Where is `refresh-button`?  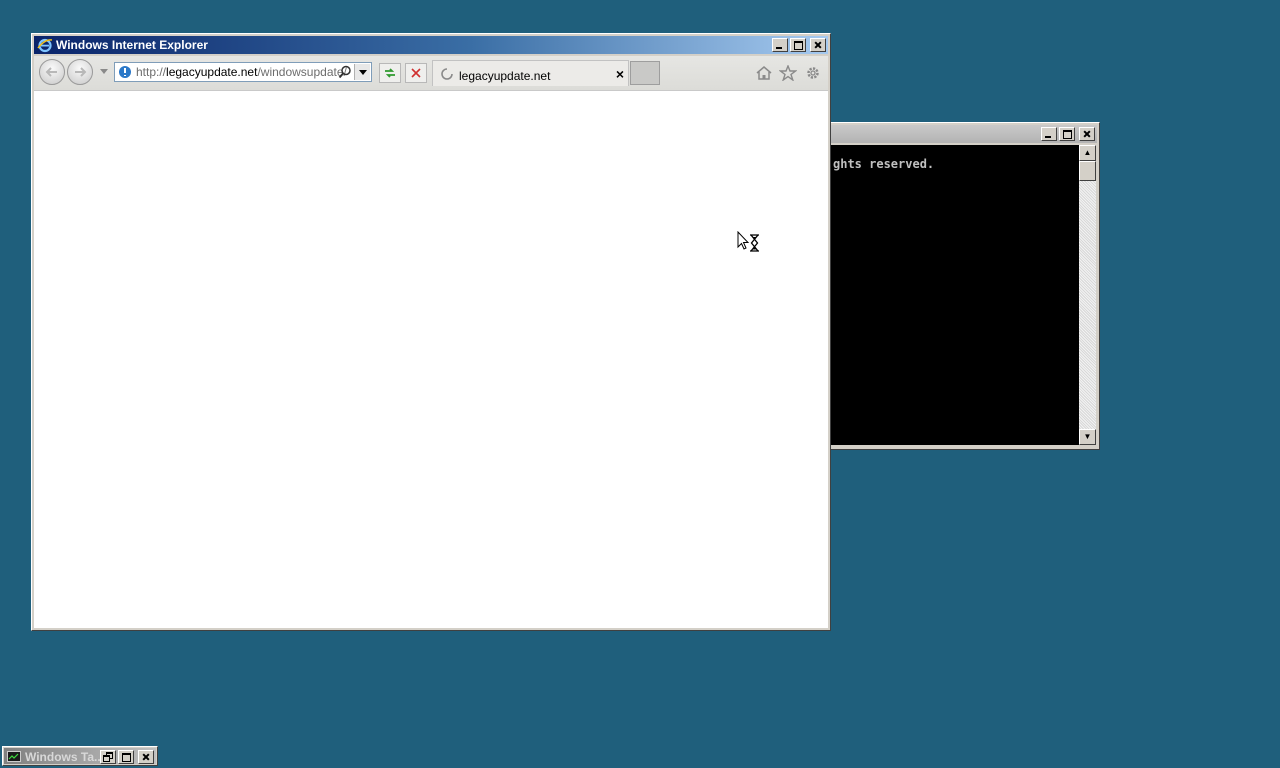
refresh-button is located at coordinates (390, 73).